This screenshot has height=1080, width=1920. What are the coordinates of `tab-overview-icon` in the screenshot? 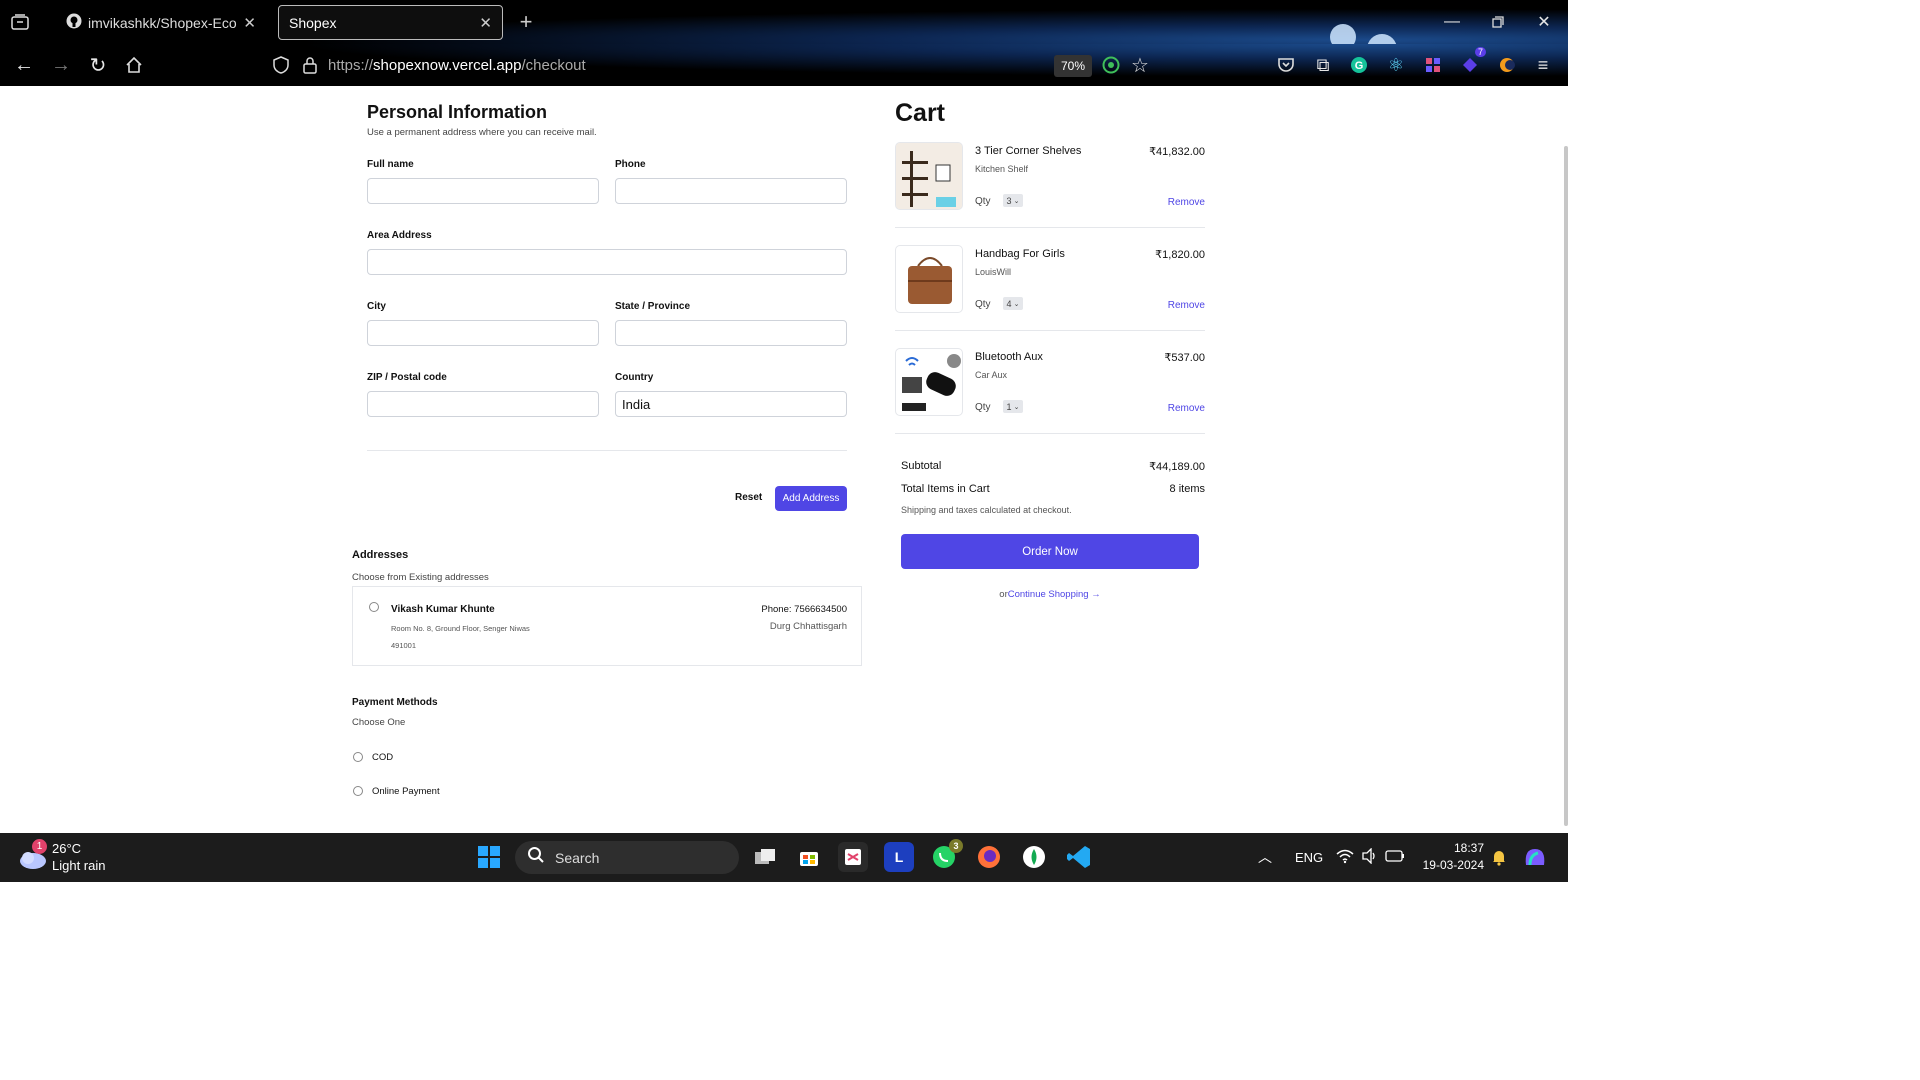 It's located at (20, 22).